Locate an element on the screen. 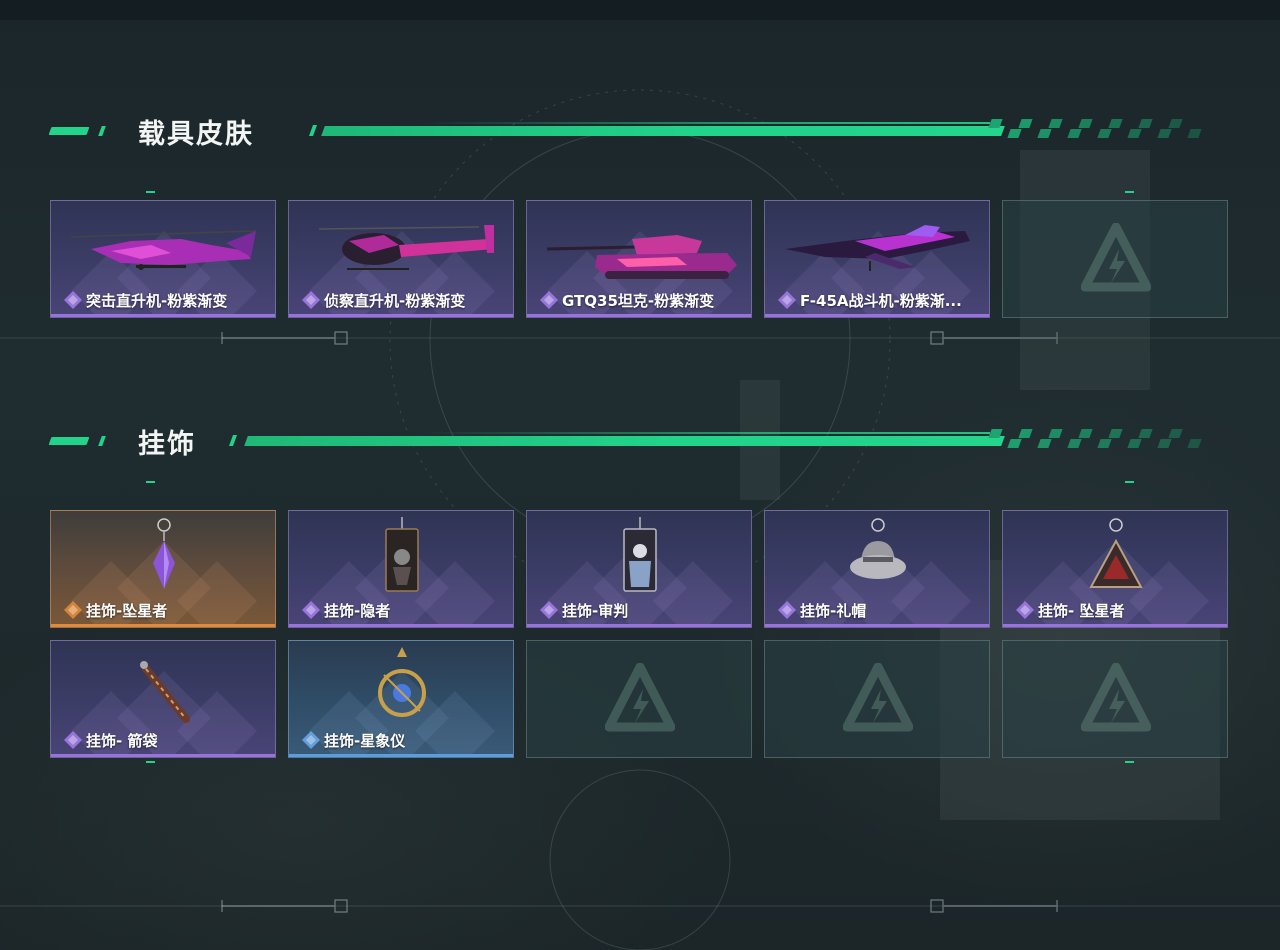 The width and height of the screenshot is (1280, 950). item-card: 挂饰-礼帽 is located at coordinates (877, 569).